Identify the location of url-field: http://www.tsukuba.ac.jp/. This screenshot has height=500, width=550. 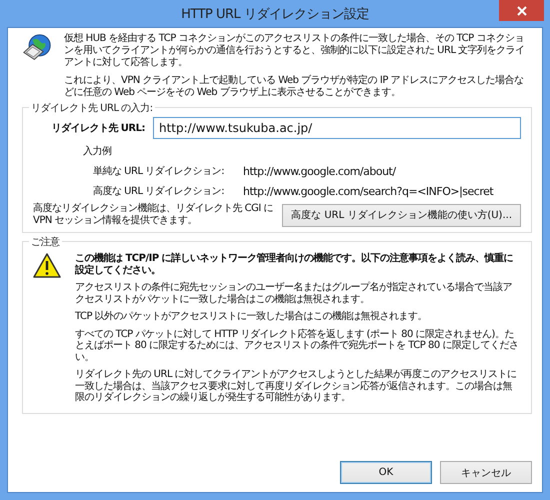
(337, 128).